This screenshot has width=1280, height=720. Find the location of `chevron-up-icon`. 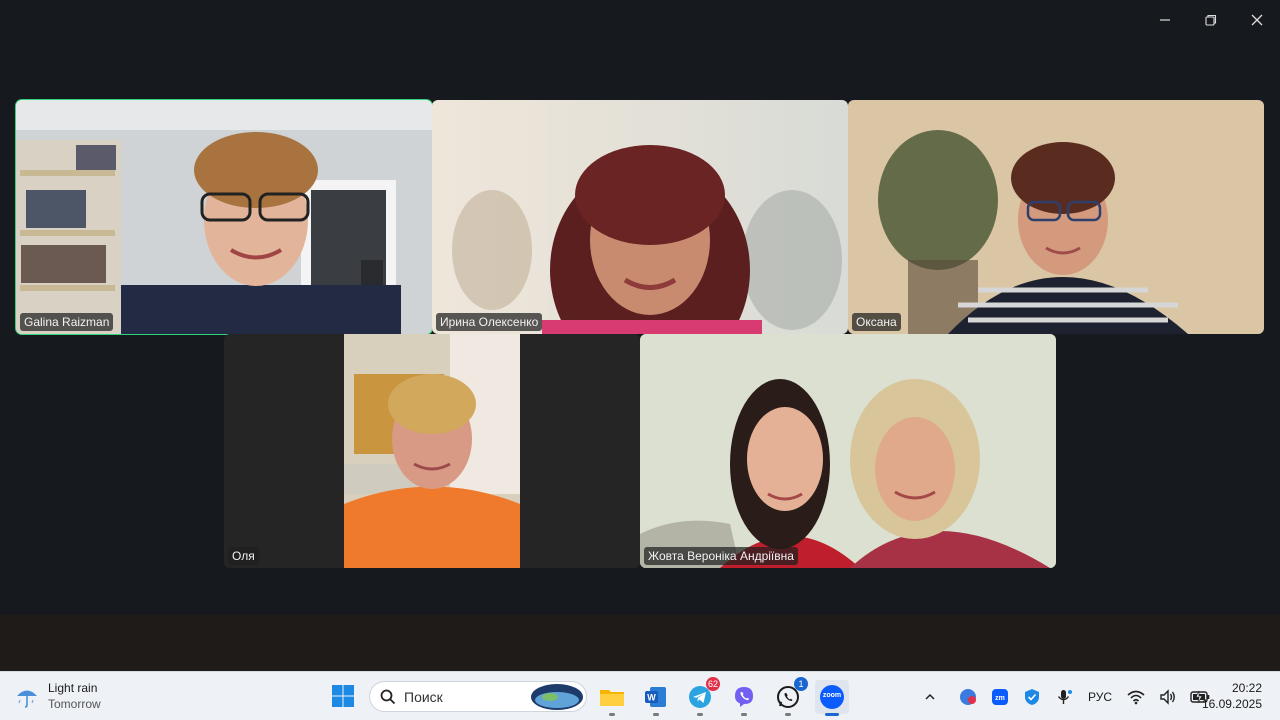

chevron-up-icon is located at coordinates (930, 696).